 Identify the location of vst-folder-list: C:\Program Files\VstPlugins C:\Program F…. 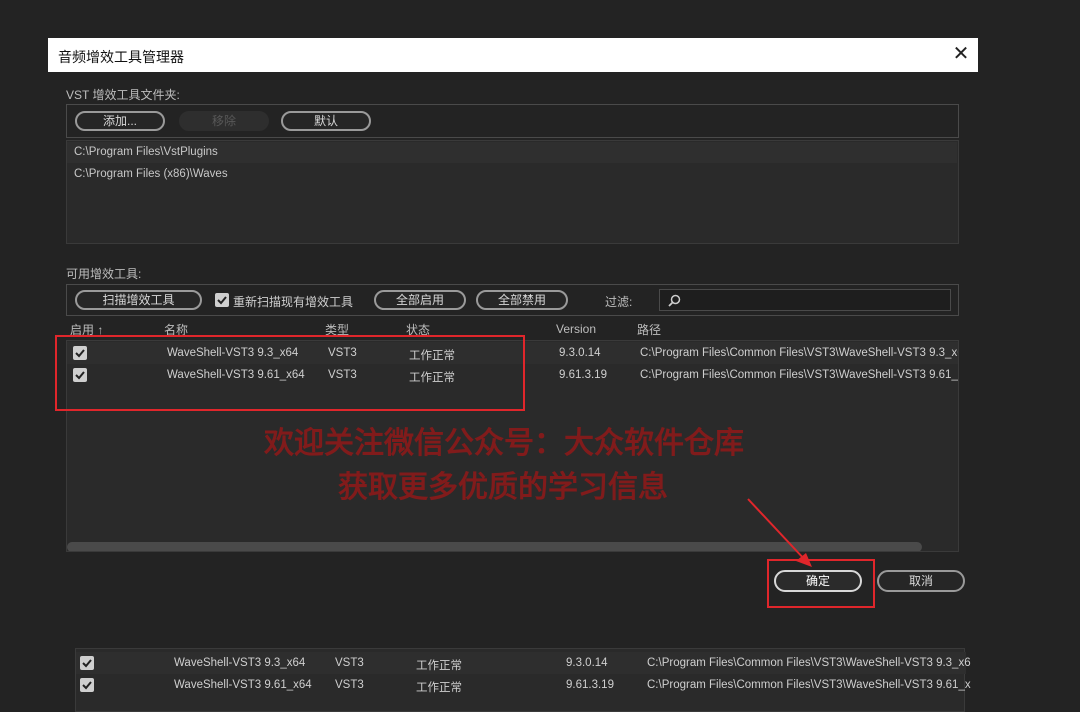
(512, 192).